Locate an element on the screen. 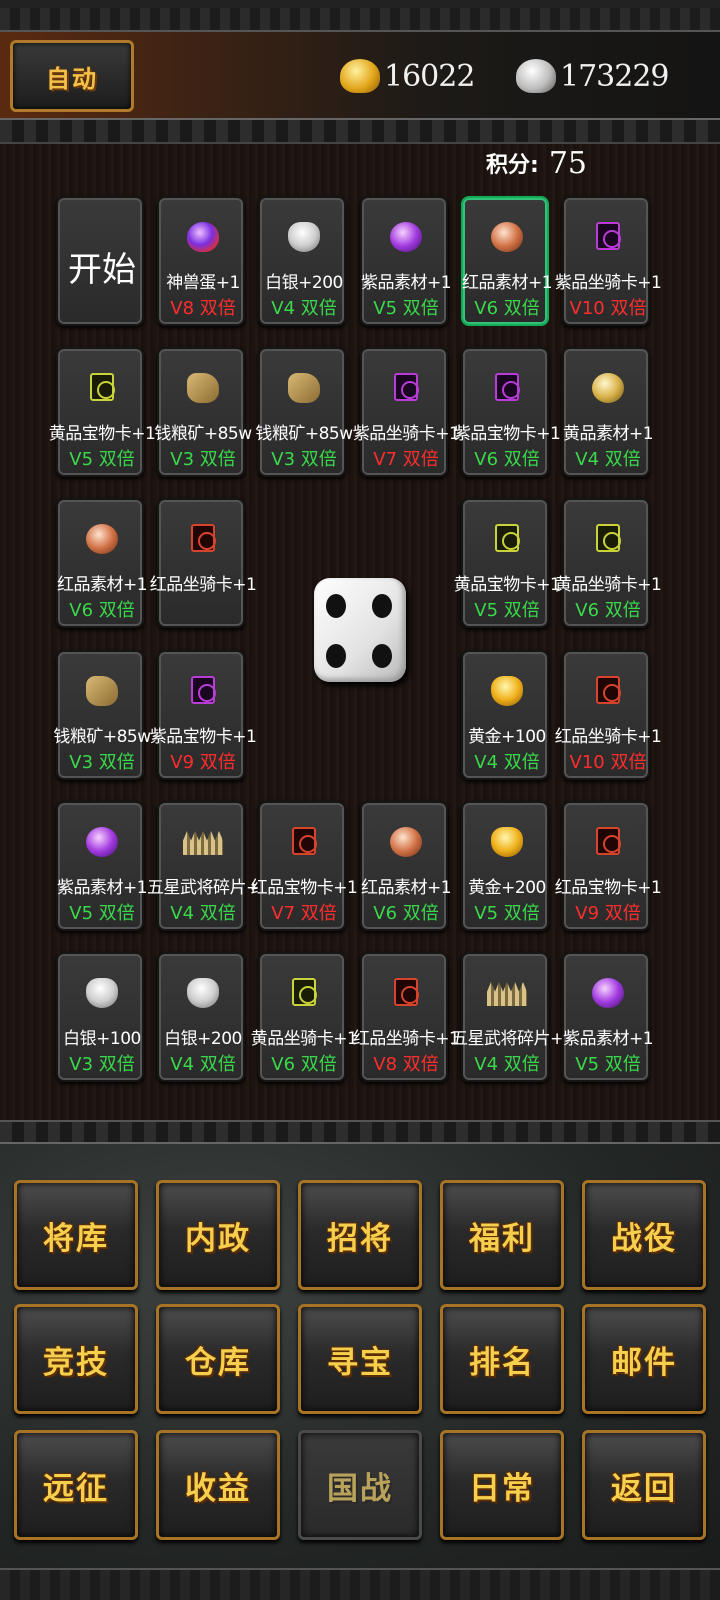 The height and width of the screenshot is (1600, 720). board-cell: 黄品素材+1 V4 双倍 is located at coordinates (608, 412).